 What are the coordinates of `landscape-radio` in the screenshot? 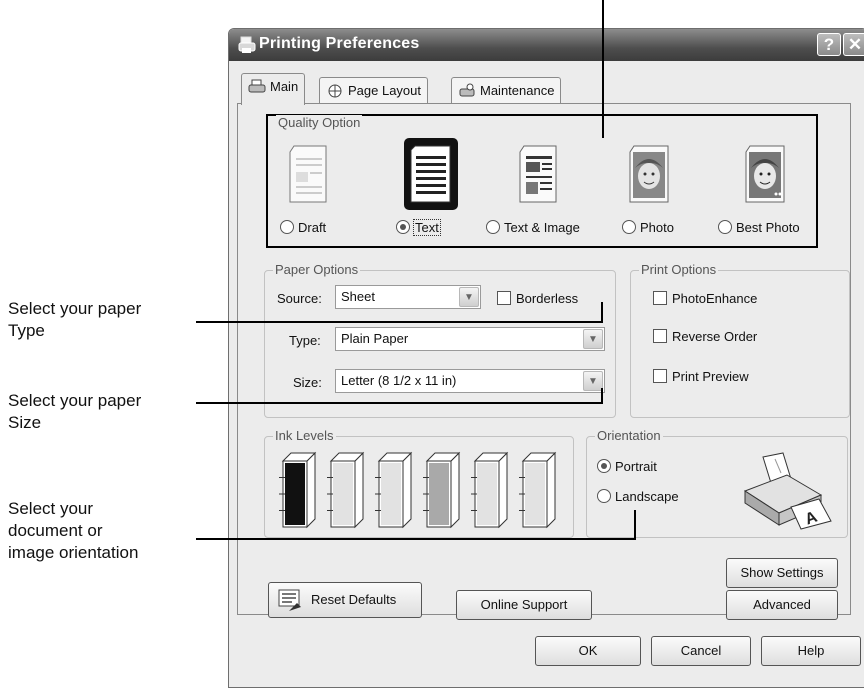 It's located at (604, 496).